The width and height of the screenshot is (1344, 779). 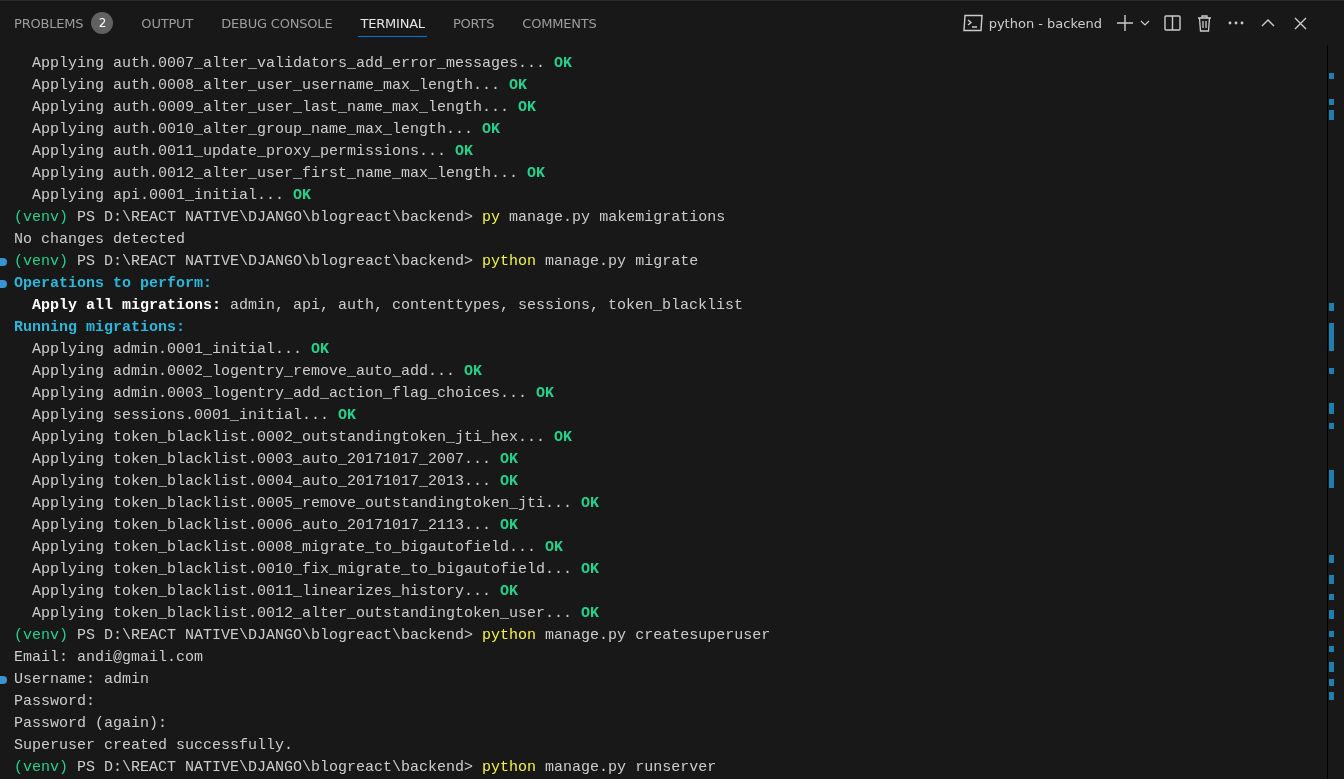 What do you see at coordinates (167, 23) in the screenshot?
I see `panel-tab: OUTPUT` at bounding box center [167, 23].